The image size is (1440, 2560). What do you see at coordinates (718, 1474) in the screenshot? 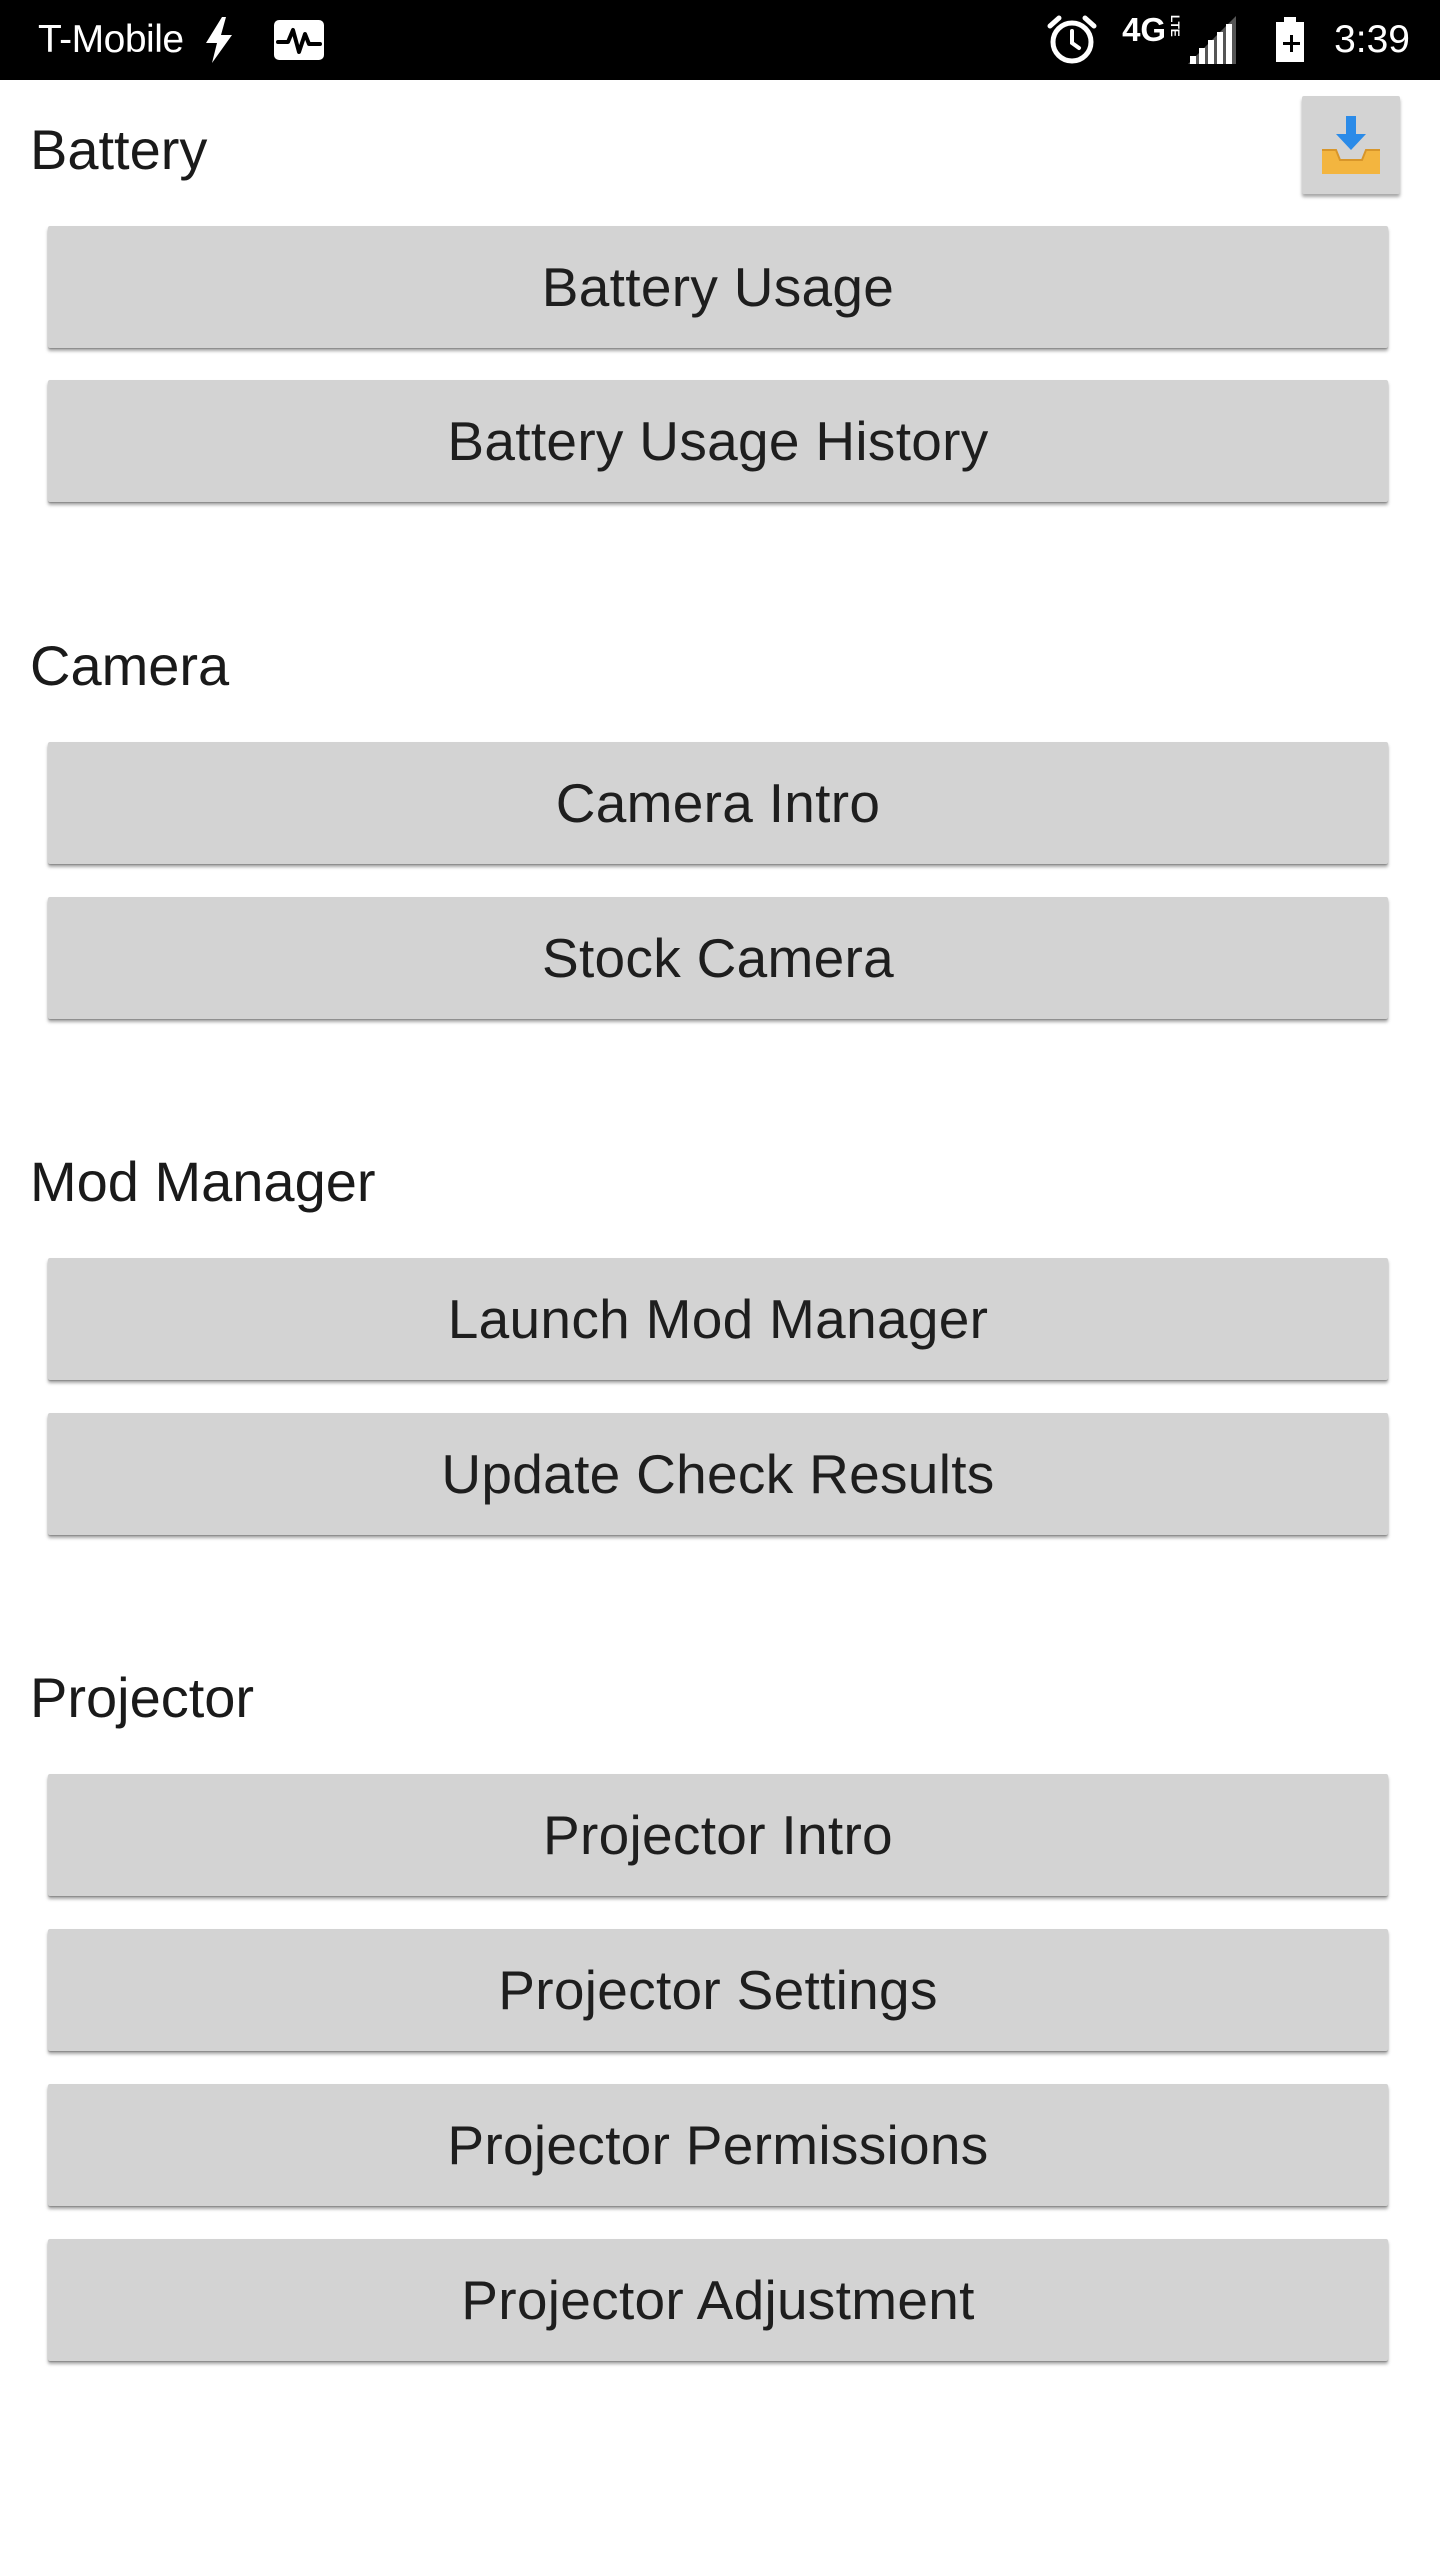
I see `update-check-results-button: Update Check Results` at bounding box center [718, 1474].